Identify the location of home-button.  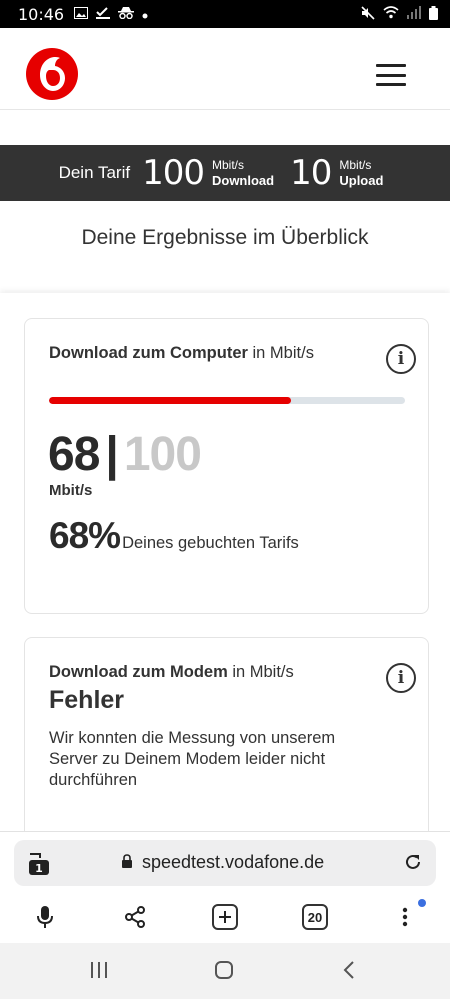
(224, 973).